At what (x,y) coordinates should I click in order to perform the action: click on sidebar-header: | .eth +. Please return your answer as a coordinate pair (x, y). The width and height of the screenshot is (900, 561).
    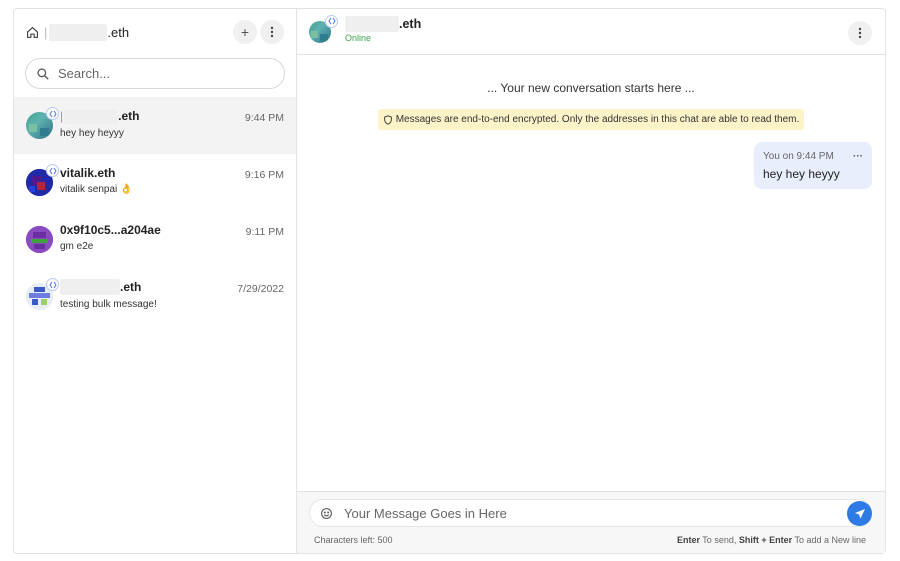
    Looking at the image, I should click on (155, 32).